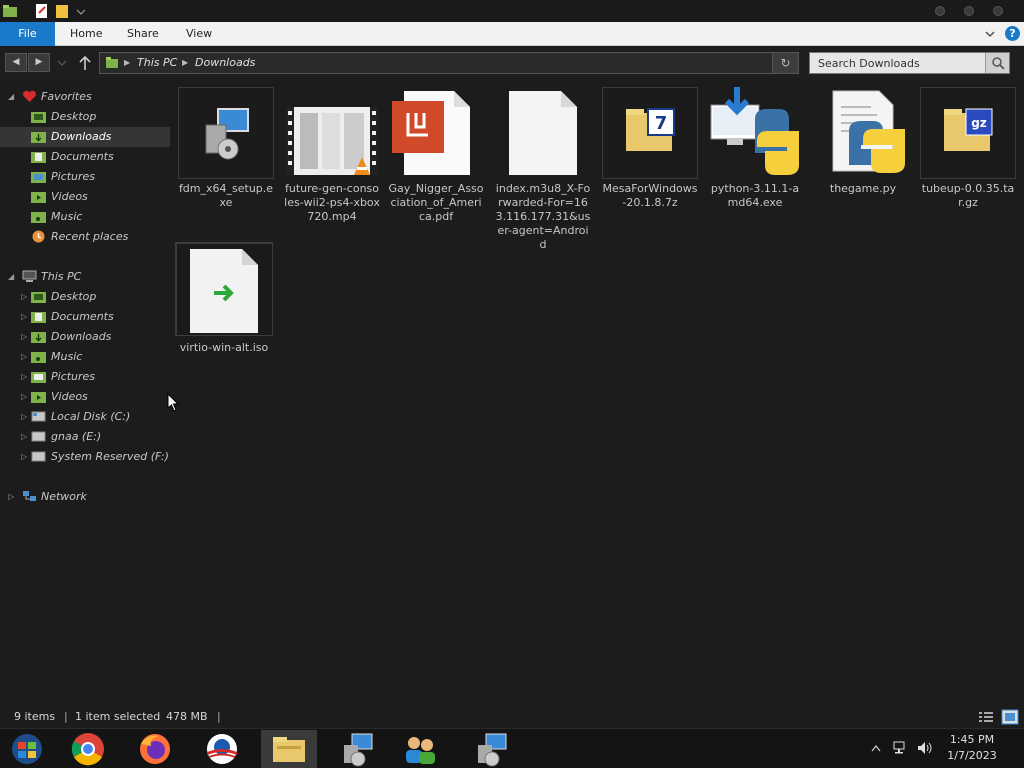  Describe the element at coordinates (1012, 33) in the screenshot. I see `help-button: ?` at that location.